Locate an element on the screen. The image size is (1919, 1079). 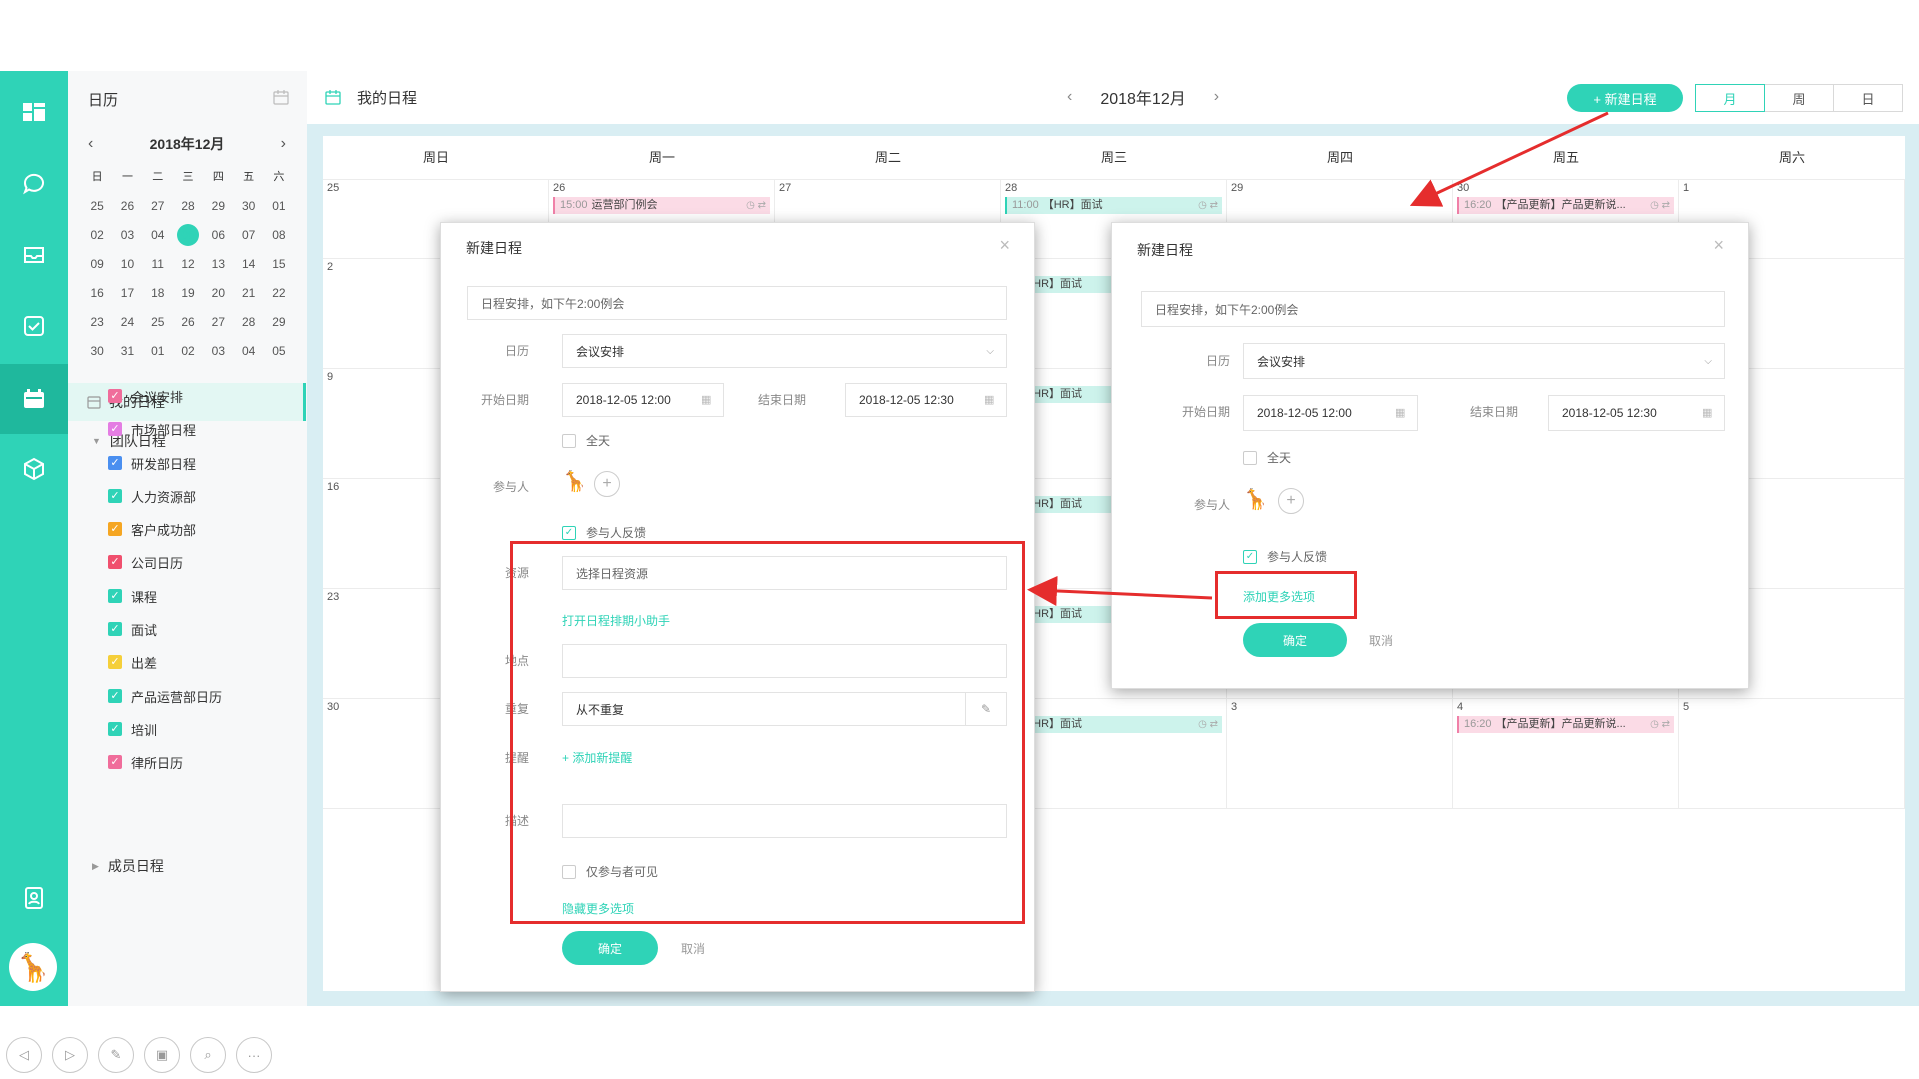
chat-icon is located at coordinates (34, 184).